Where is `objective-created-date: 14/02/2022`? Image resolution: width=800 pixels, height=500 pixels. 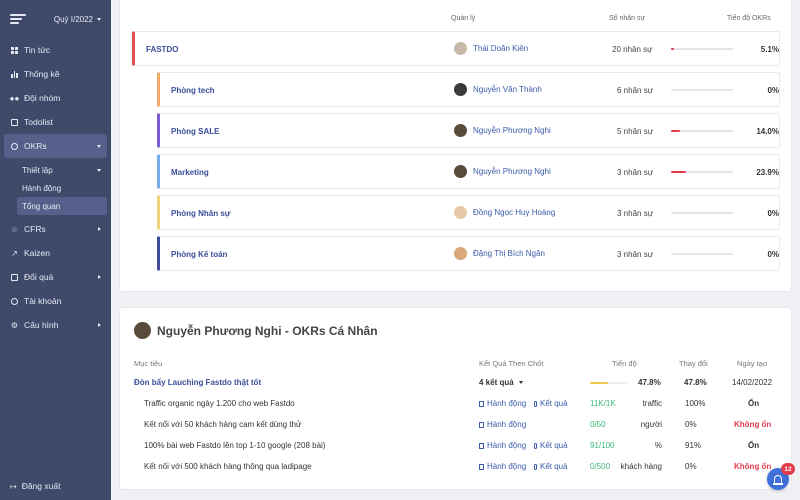
objective-created-date: 14/02/2022 is located at coordinates (752, 382).